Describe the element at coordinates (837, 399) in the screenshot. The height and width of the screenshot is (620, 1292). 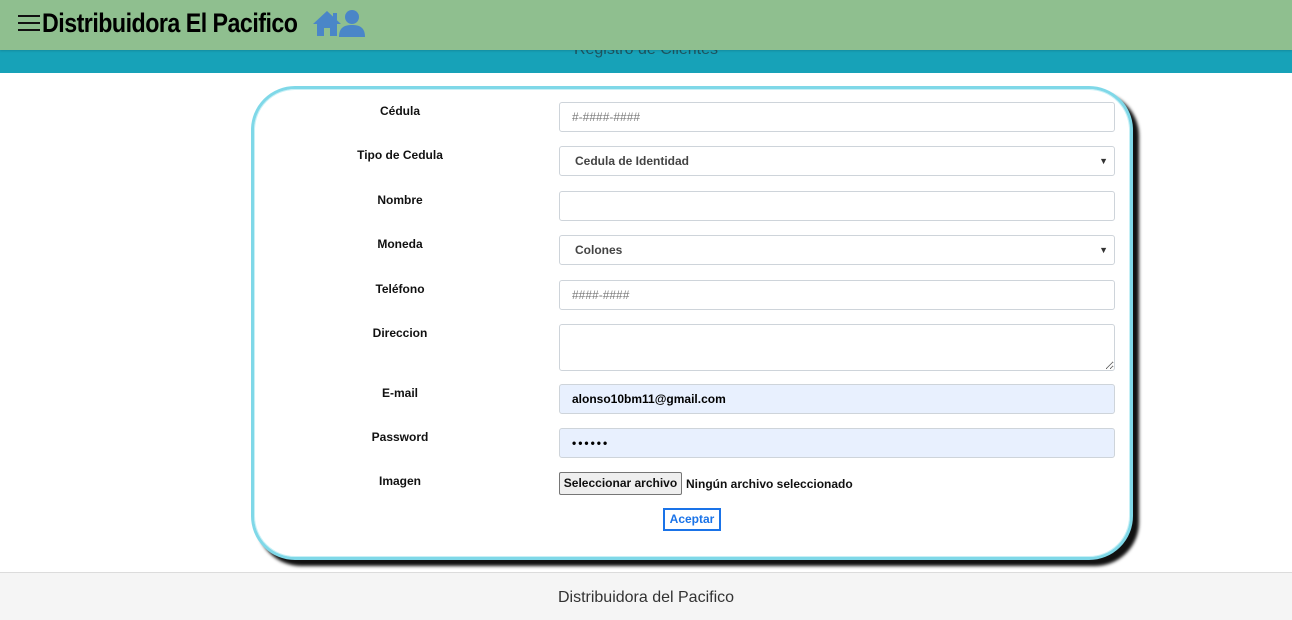
I see `email-input: alonso10bm11@gmail.com` at that location.